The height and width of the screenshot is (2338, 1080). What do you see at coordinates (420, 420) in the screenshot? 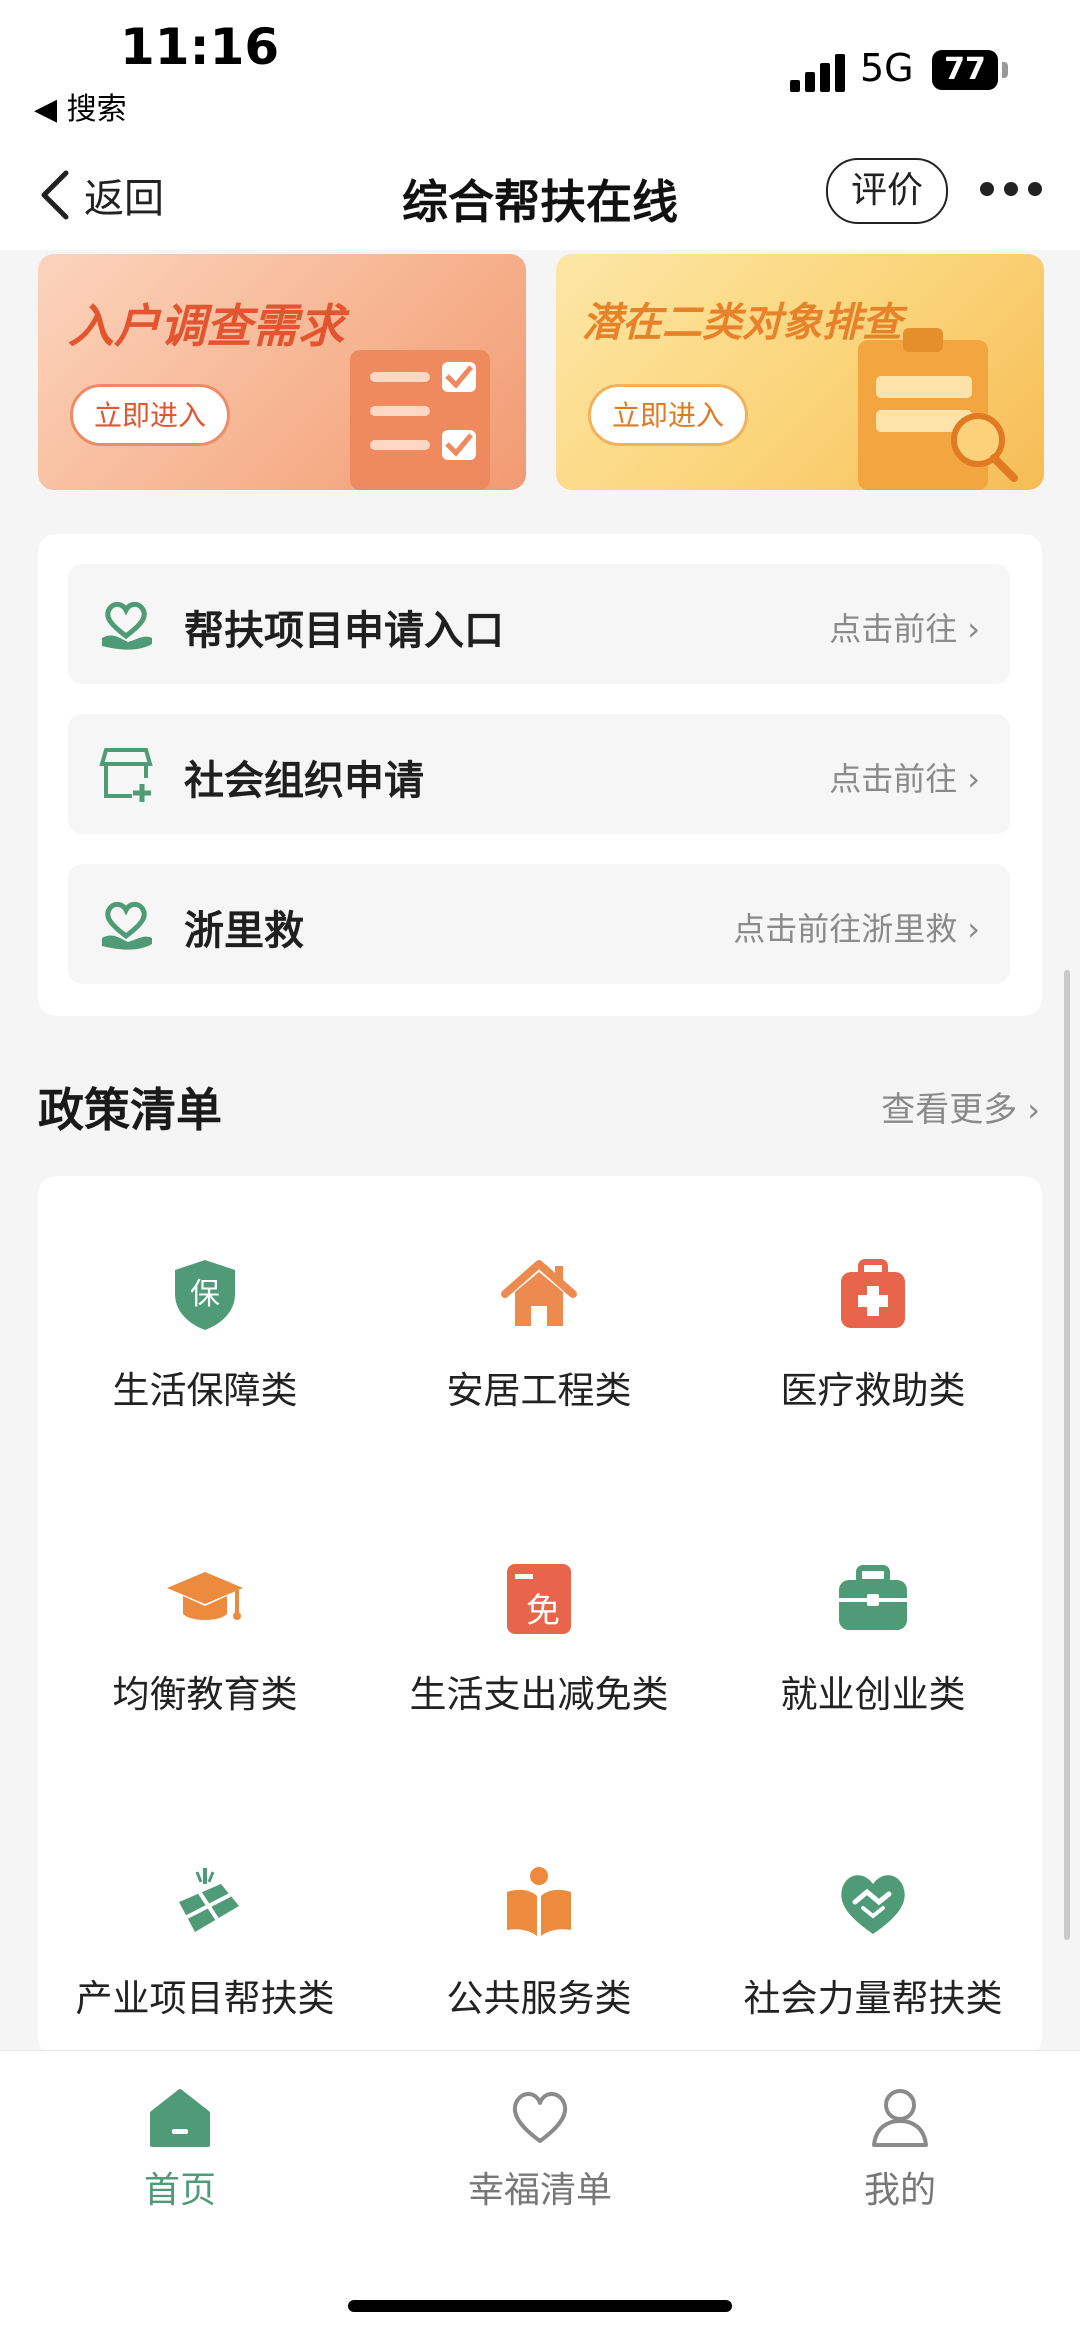
I see `checklist-illustration-icon` at bounding box center [420, 420].